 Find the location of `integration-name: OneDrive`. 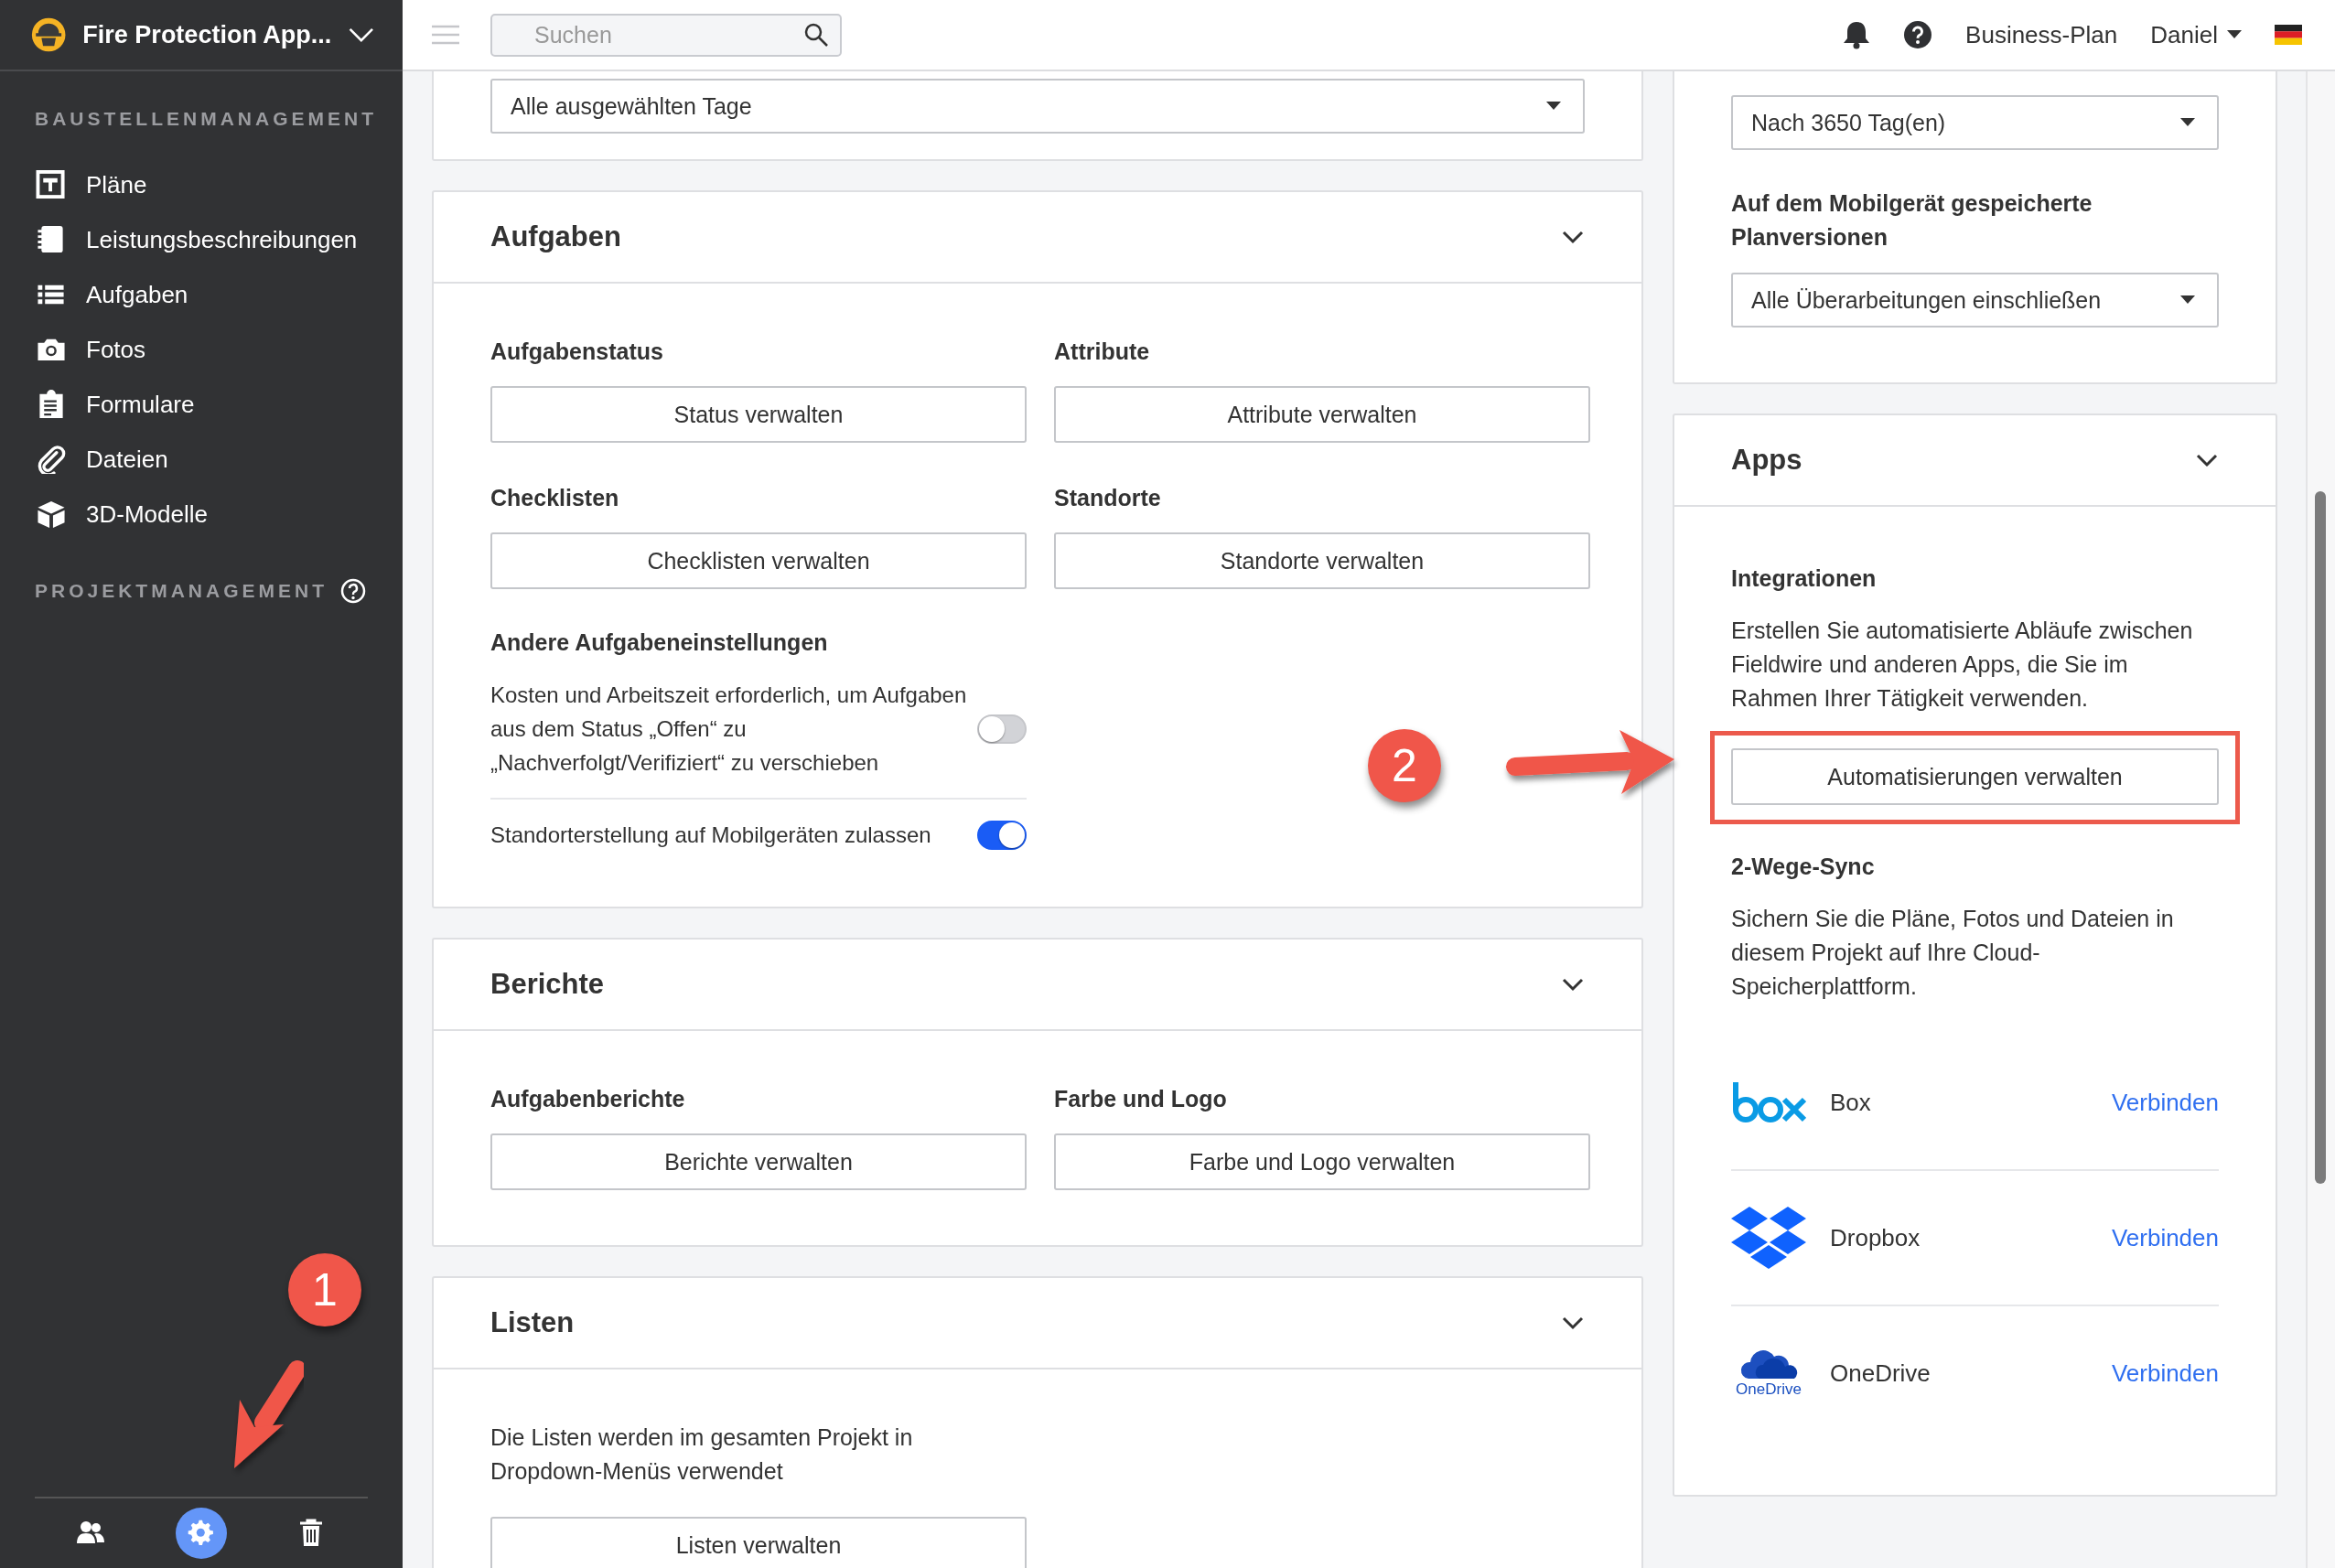

integration-name: OneDrive is located at coordinates (1881, 1373).